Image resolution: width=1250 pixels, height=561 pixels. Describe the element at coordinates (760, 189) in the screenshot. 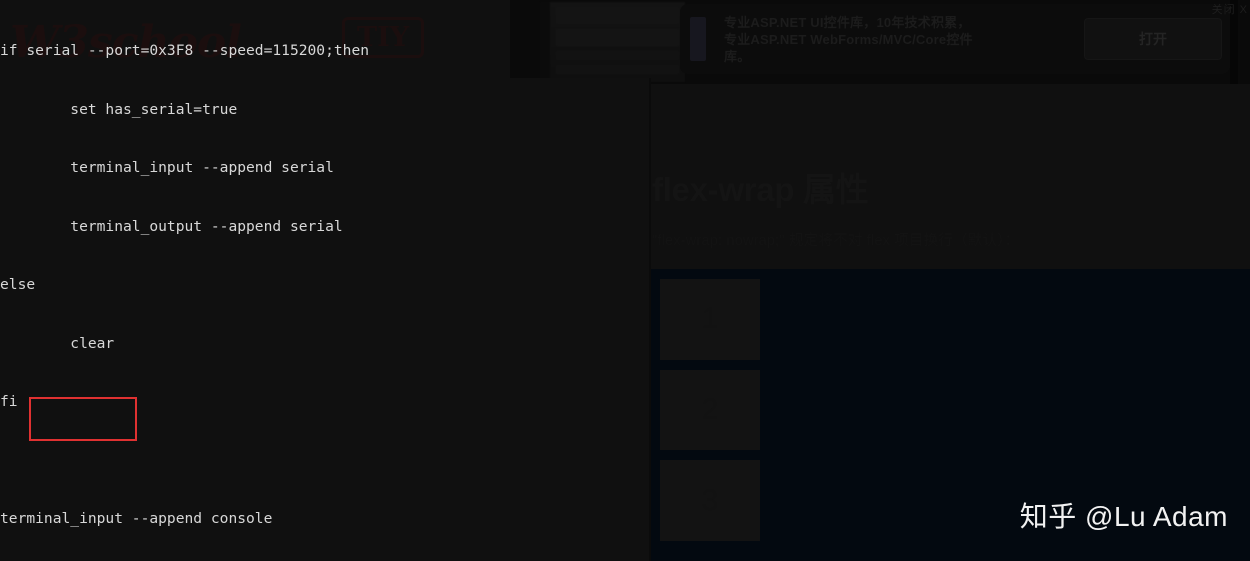

I see `page-title: flex-wrap 属性` at that location.